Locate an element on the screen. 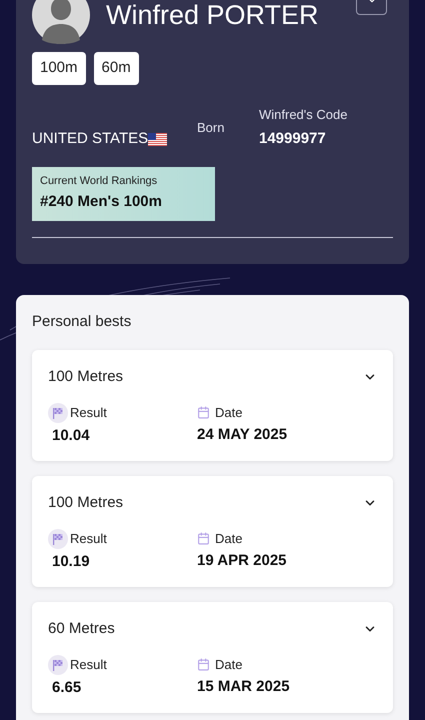 Image resolution: width=425 pixels, height=720 pixels. avatar is located at coordinates (61, 22).